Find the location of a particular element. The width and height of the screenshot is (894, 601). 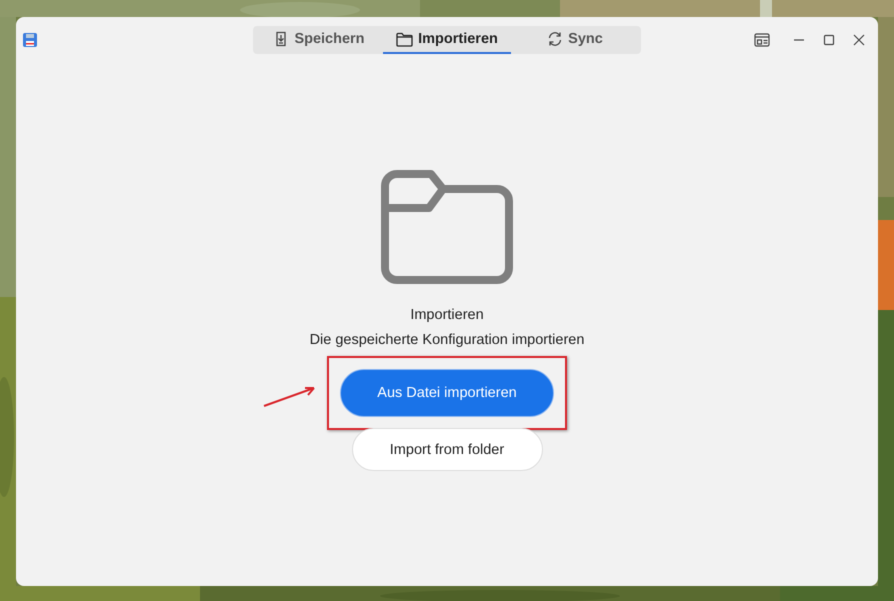

section-description: Die gespeicherte Konfiguration importieren is located at coordinates (447, 340).